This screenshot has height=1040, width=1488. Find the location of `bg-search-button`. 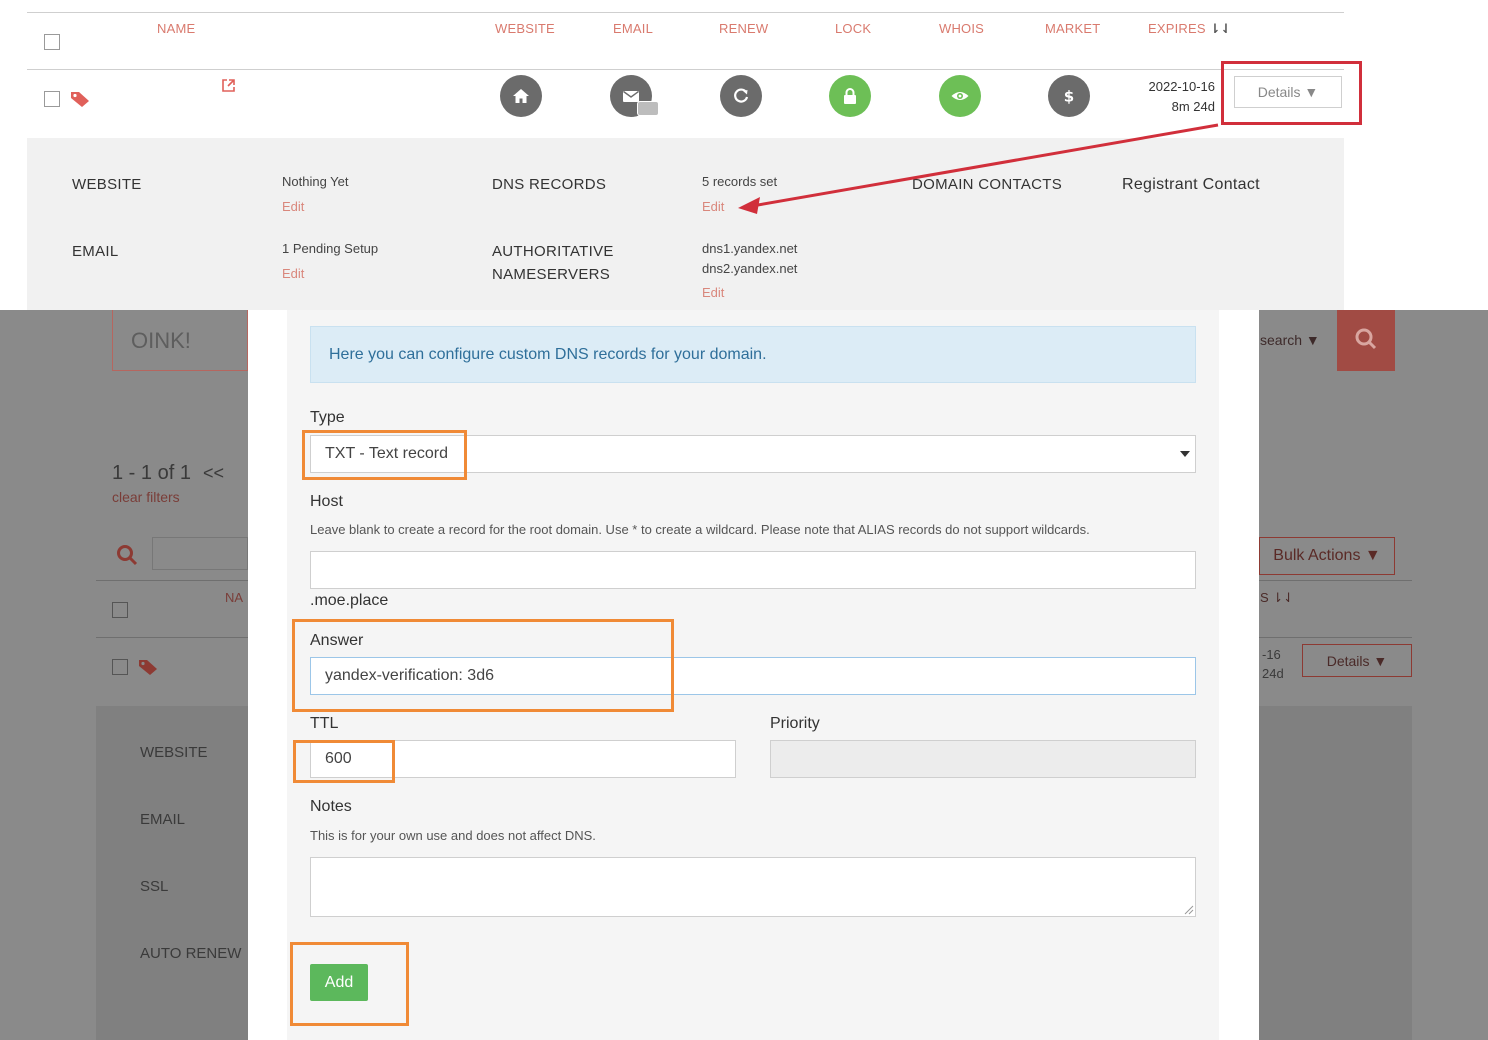

bg-search-button is located at coordinates (1366, 340).